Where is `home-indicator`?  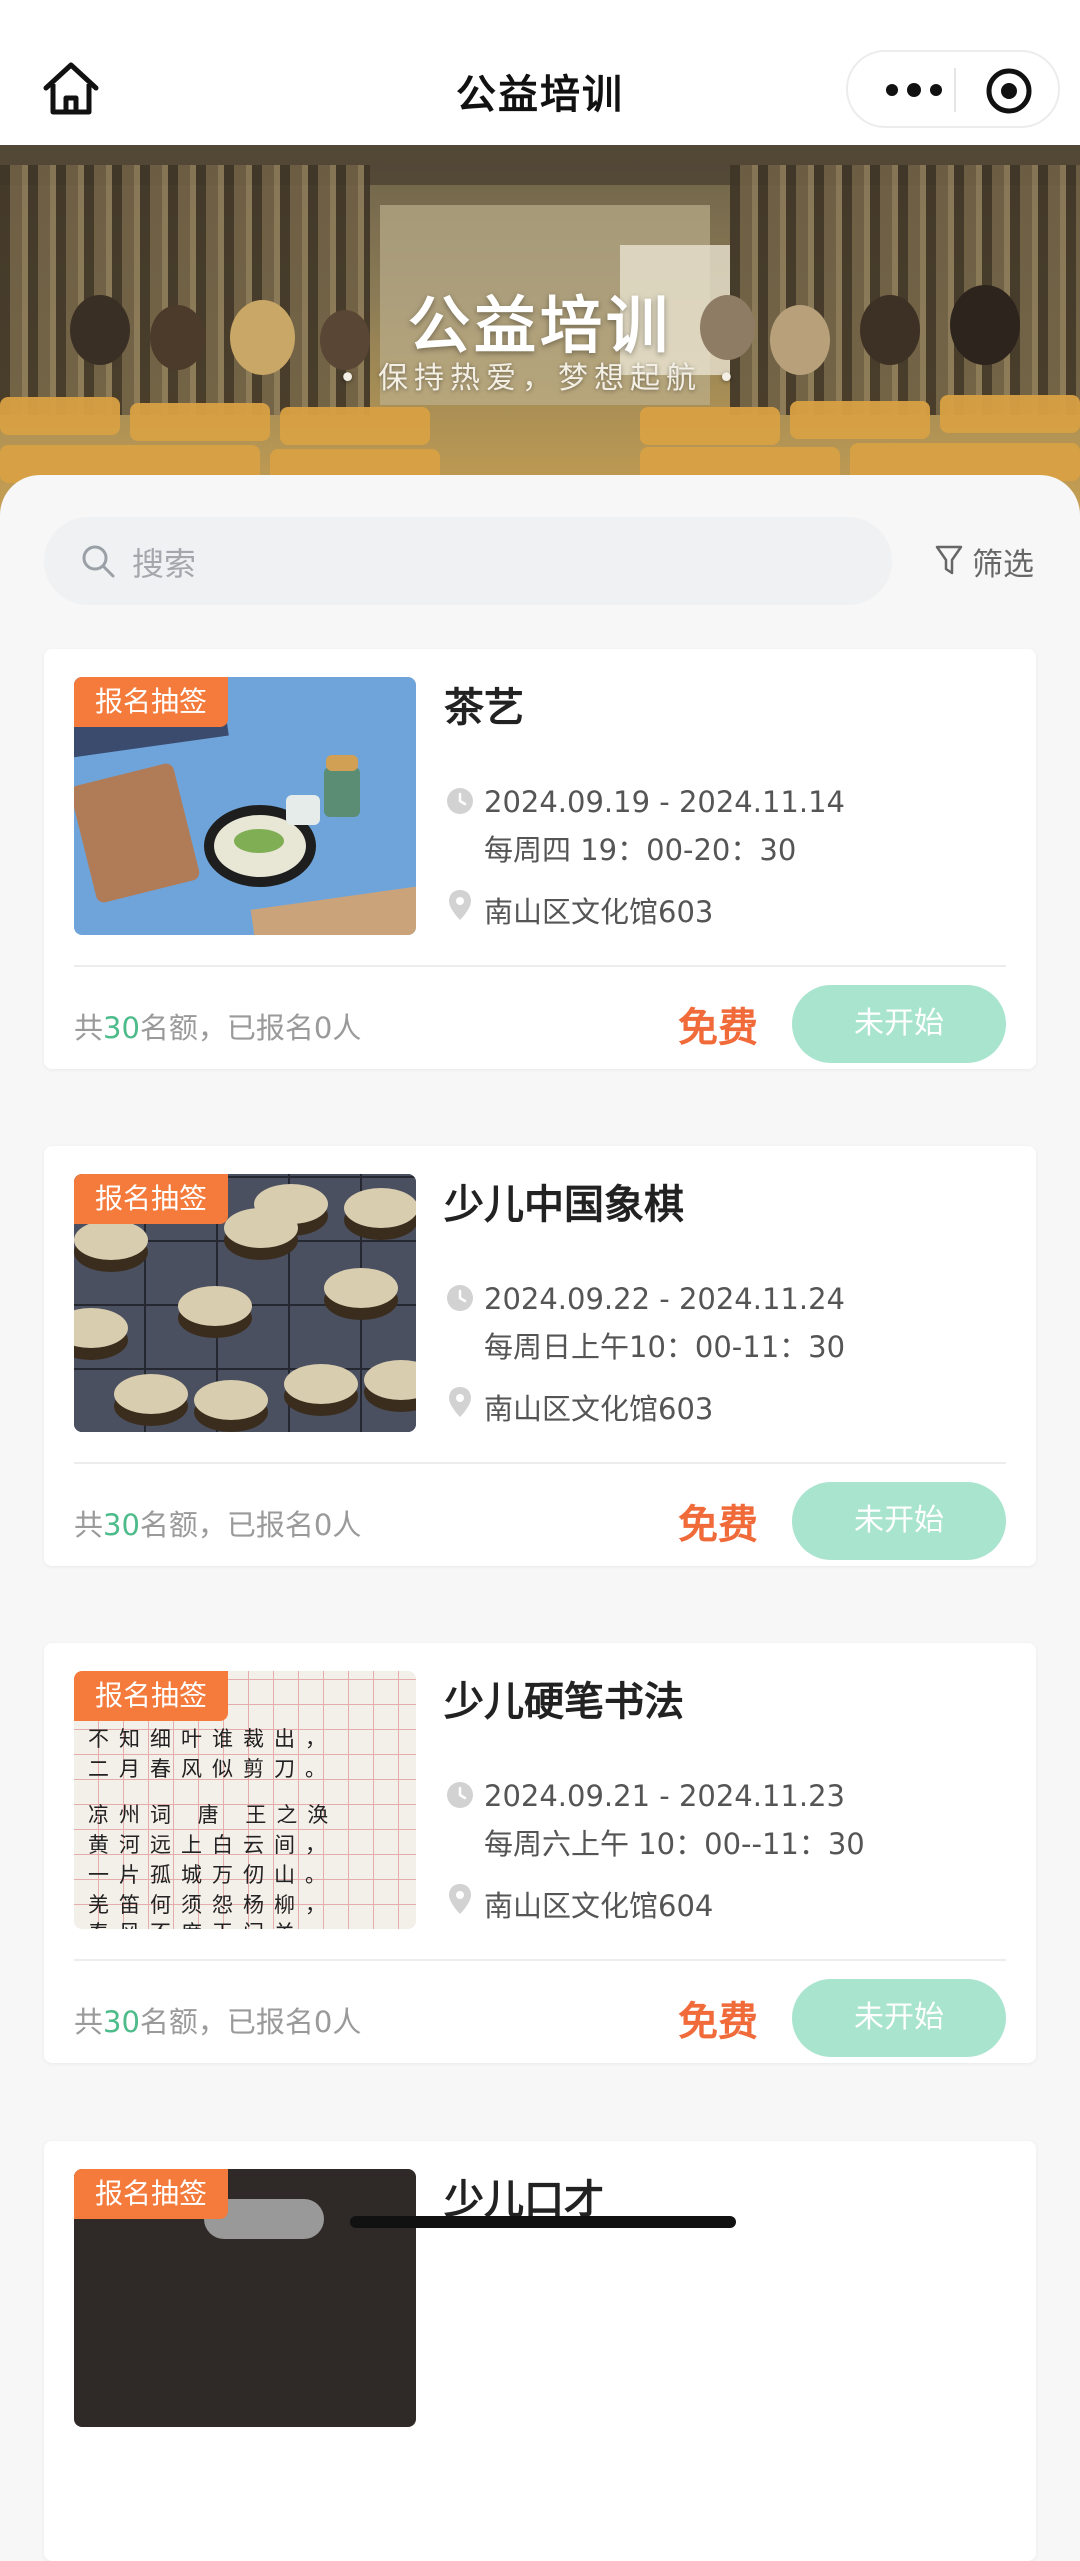
home-indicator is located at coordinates (543, 2222).